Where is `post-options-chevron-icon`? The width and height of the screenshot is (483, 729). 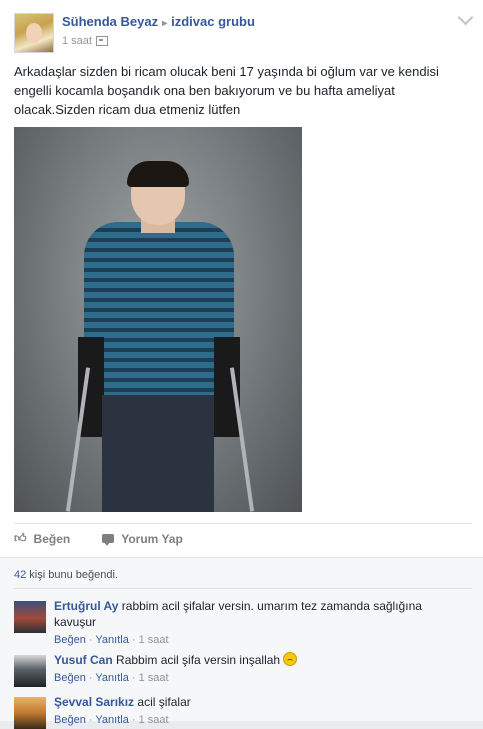 post-options-chevron-icon is located at coordinates (465, 17).